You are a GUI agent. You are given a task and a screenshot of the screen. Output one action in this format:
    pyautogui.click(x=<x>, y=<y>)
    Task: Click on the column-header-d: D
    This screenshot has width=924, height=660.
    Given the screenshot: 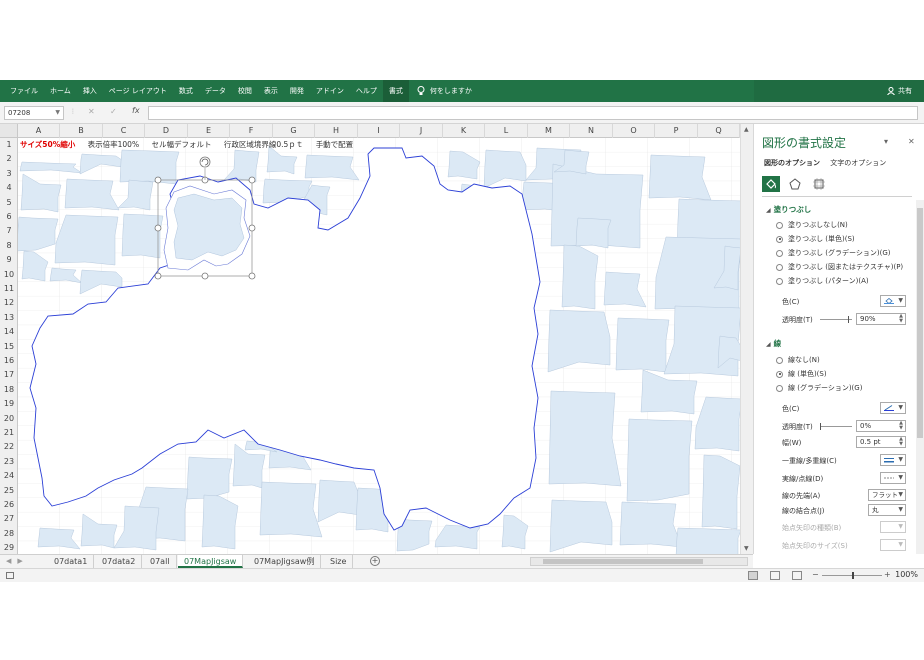 What is the action you would take?
    pyautogui.click(x=167, y=131)
    